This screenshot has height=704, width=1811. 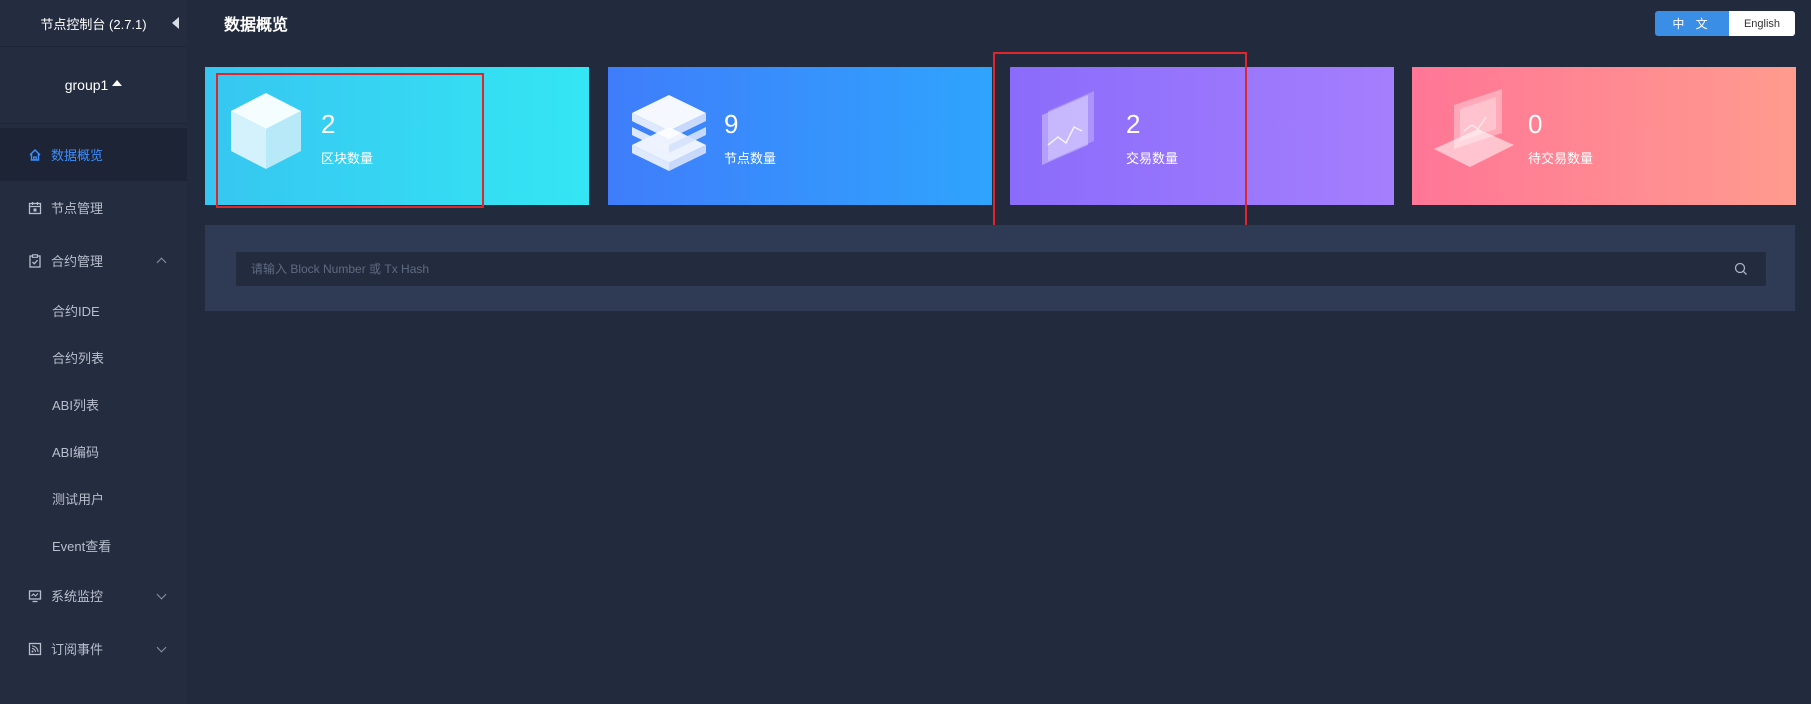 What do you see at coordinates (1202, 136) in the screenshot?
I see `stat-card-transactions: 2 交易数量` at bounding box center [1202, 136].